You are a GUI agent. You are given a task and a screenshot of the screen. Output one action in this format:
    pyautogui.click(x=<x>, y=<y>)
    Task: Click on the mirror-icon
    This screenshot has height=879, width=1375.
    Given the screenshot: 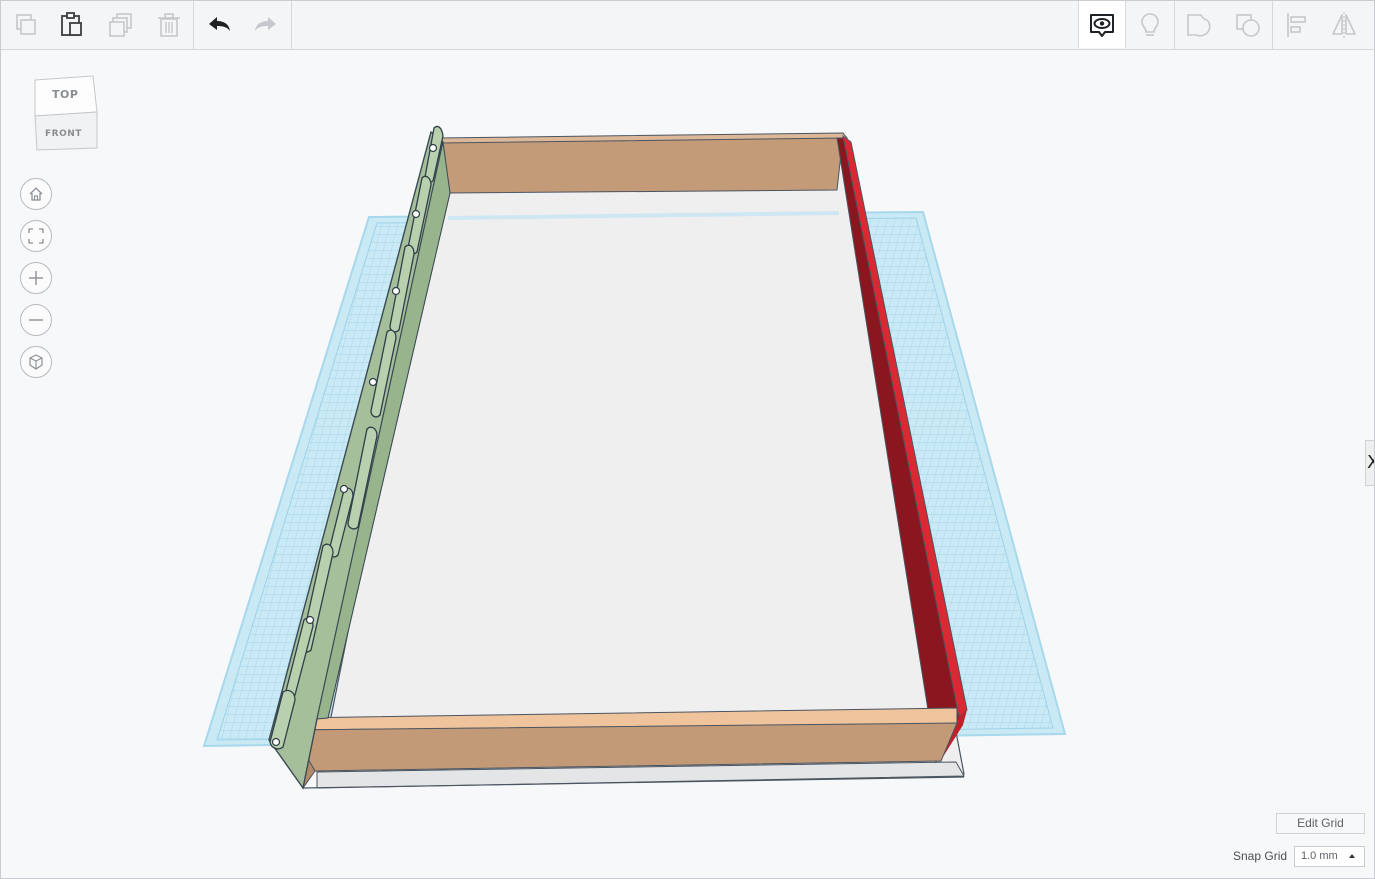 What is the action you would take?
    pyautogui.click(x=1344, y=25)
    